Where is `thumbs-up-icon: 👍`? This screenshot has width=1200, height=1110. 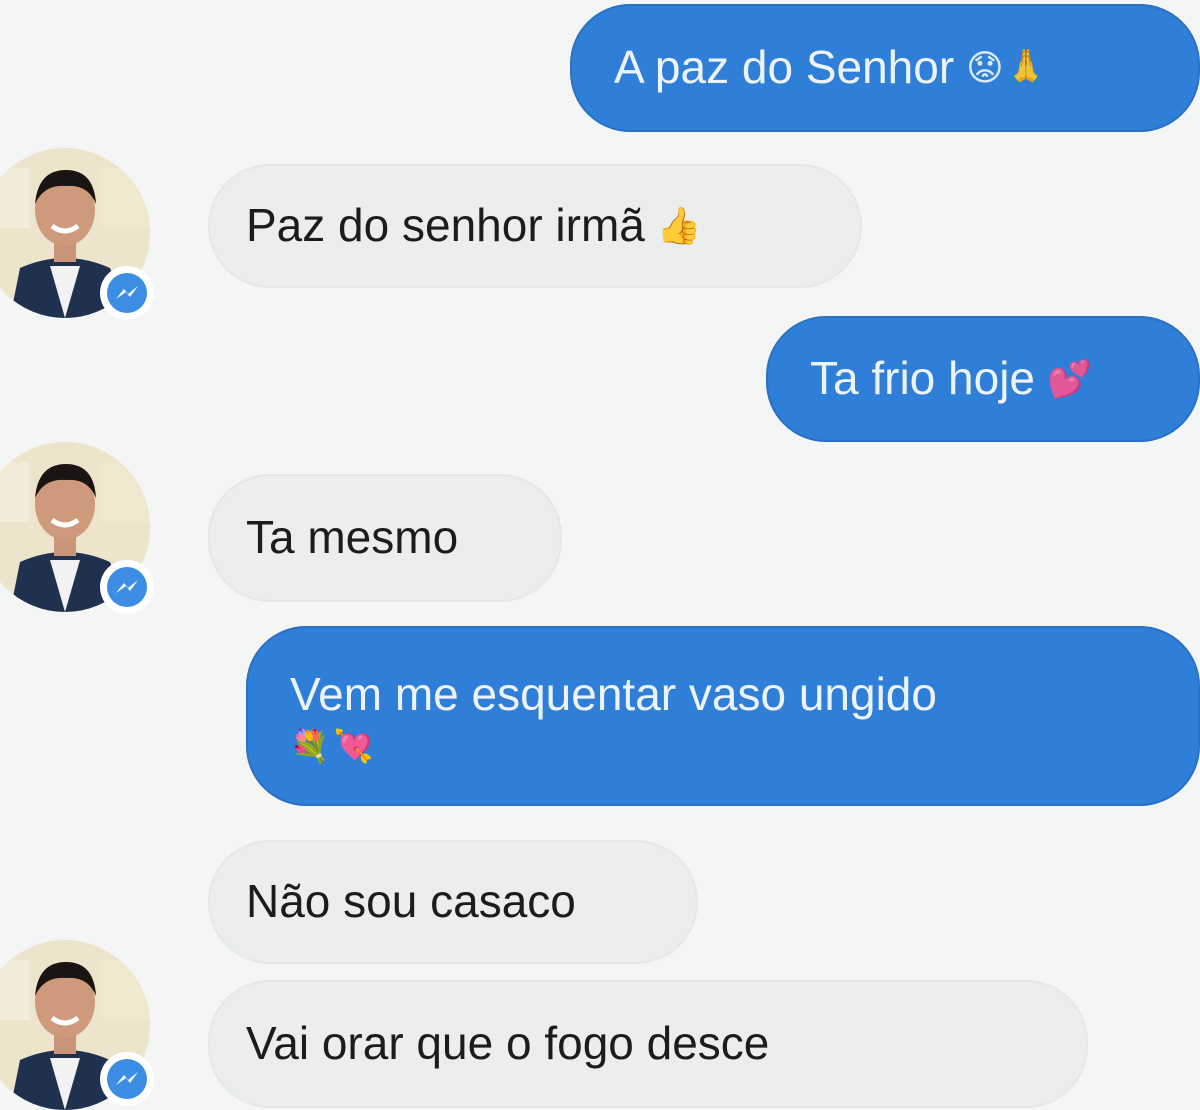
thumbs-up-icon: 👍 is located at coordinates (679, 226).